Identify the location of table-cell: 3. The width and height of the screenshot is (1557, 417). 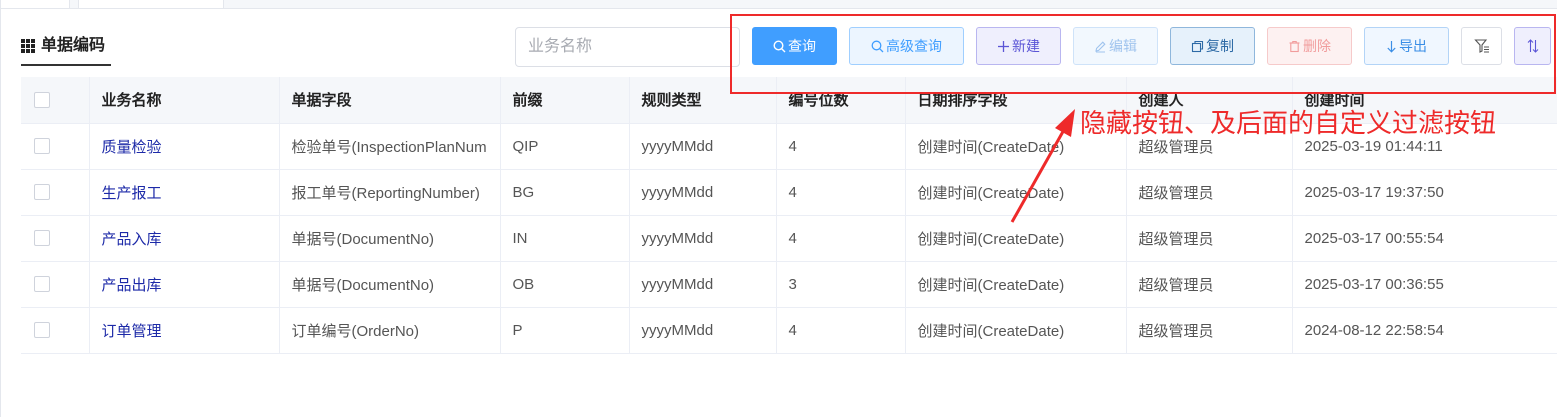
(841, 284).